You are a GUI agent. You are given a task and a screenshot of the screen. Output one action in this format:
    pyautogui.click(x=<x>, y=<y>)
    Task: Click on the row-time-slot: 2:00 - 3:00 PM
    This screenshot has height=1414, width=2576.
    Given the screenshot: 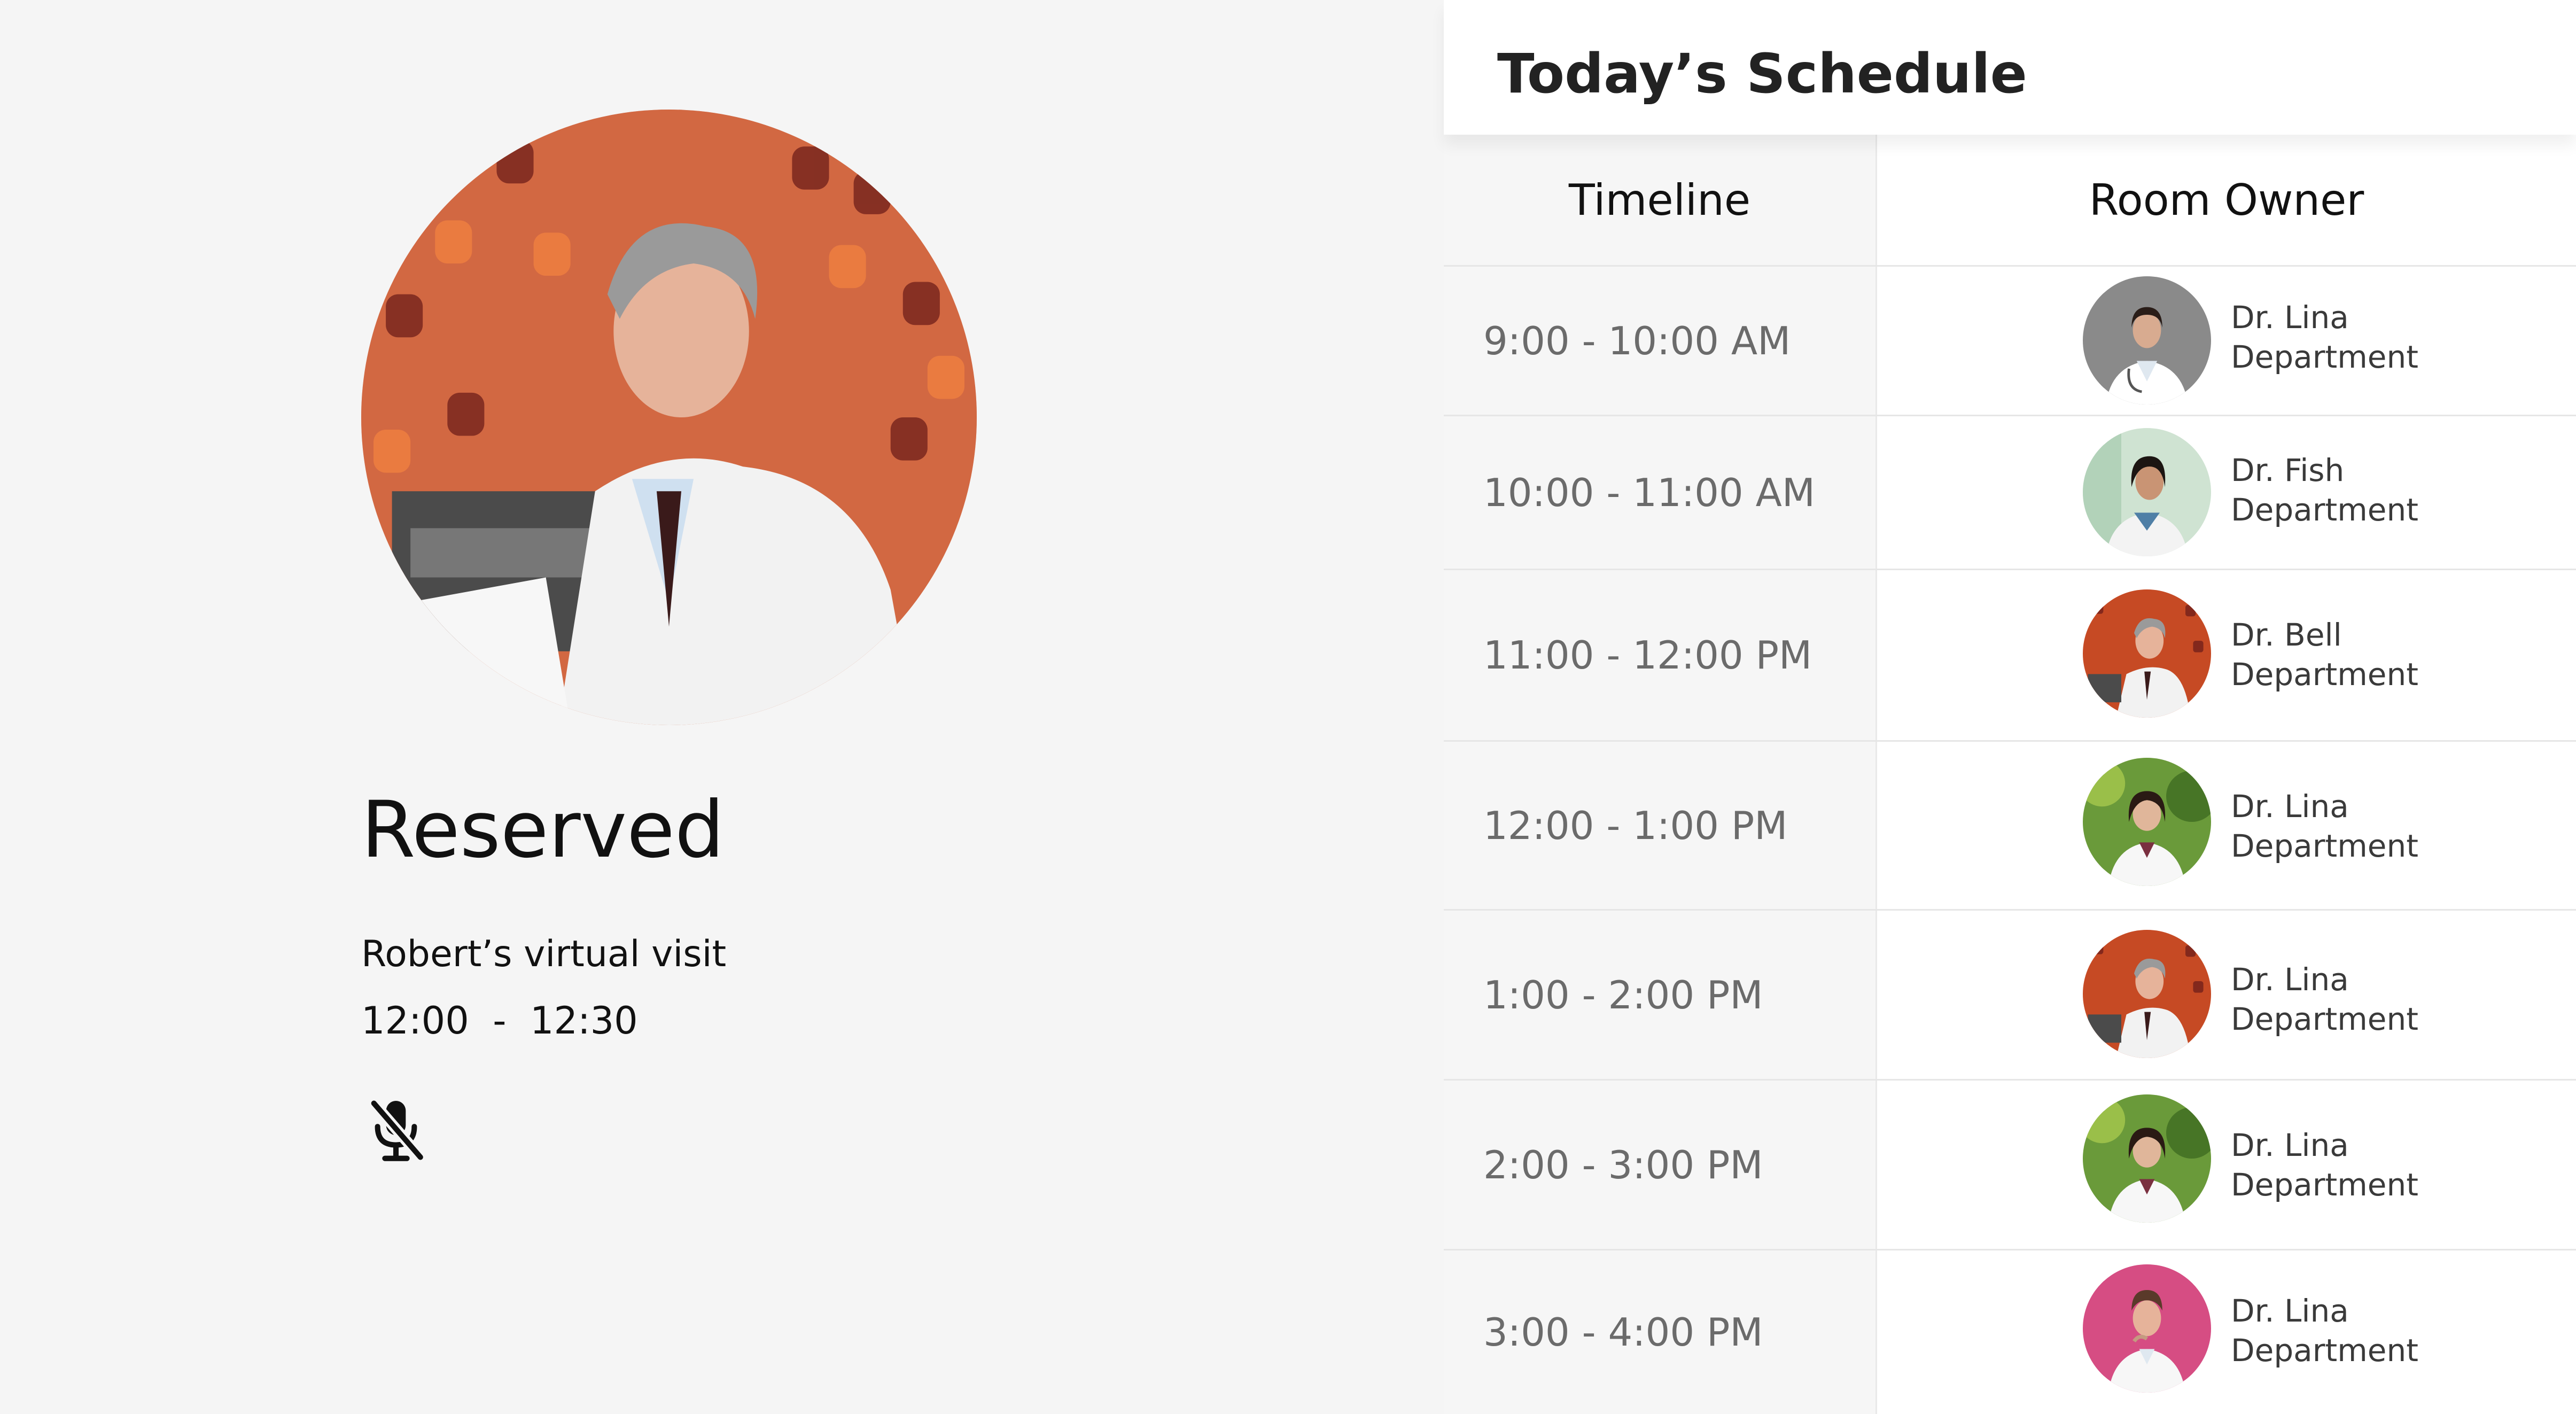 What is the action you would take?
    pyautogui.click(x=1623, y=1164)
    